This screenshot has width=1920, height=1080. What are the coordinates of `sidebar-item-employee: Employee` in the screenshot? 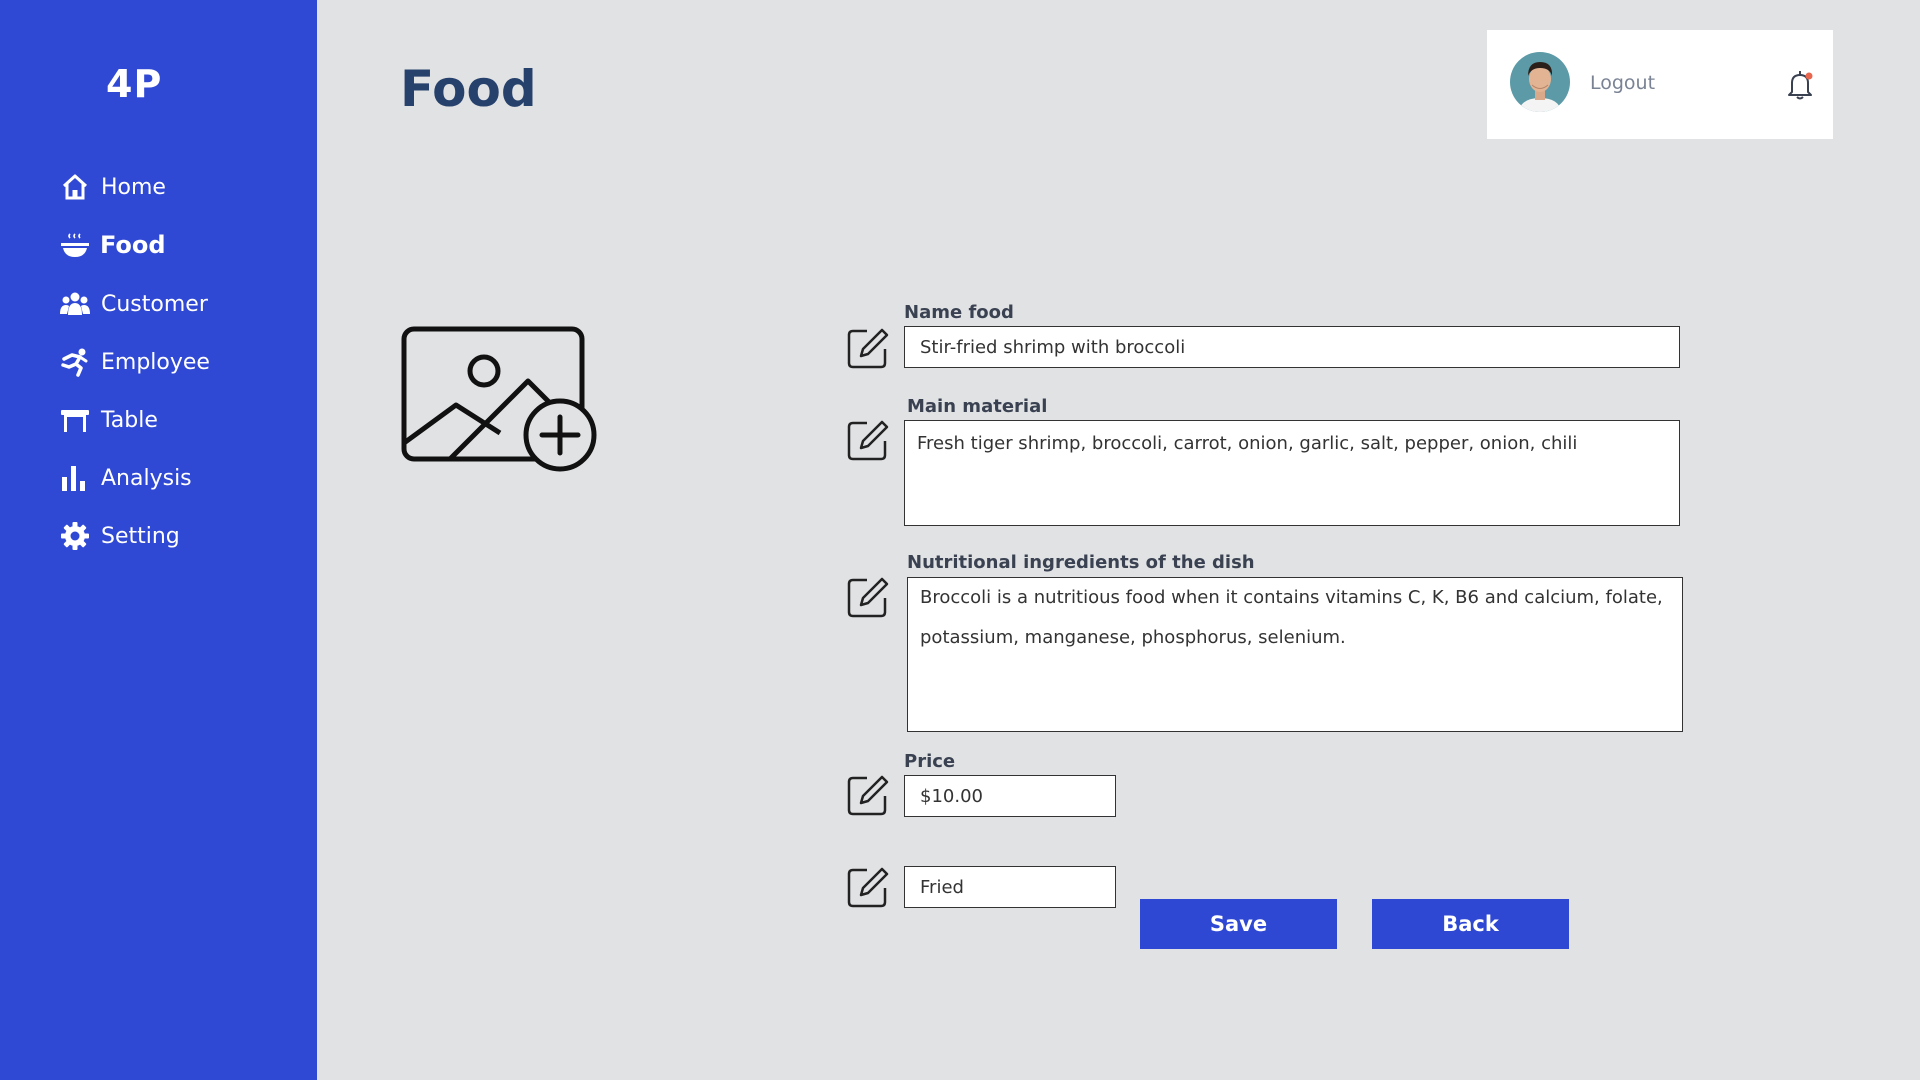 It's located at (175, 362).